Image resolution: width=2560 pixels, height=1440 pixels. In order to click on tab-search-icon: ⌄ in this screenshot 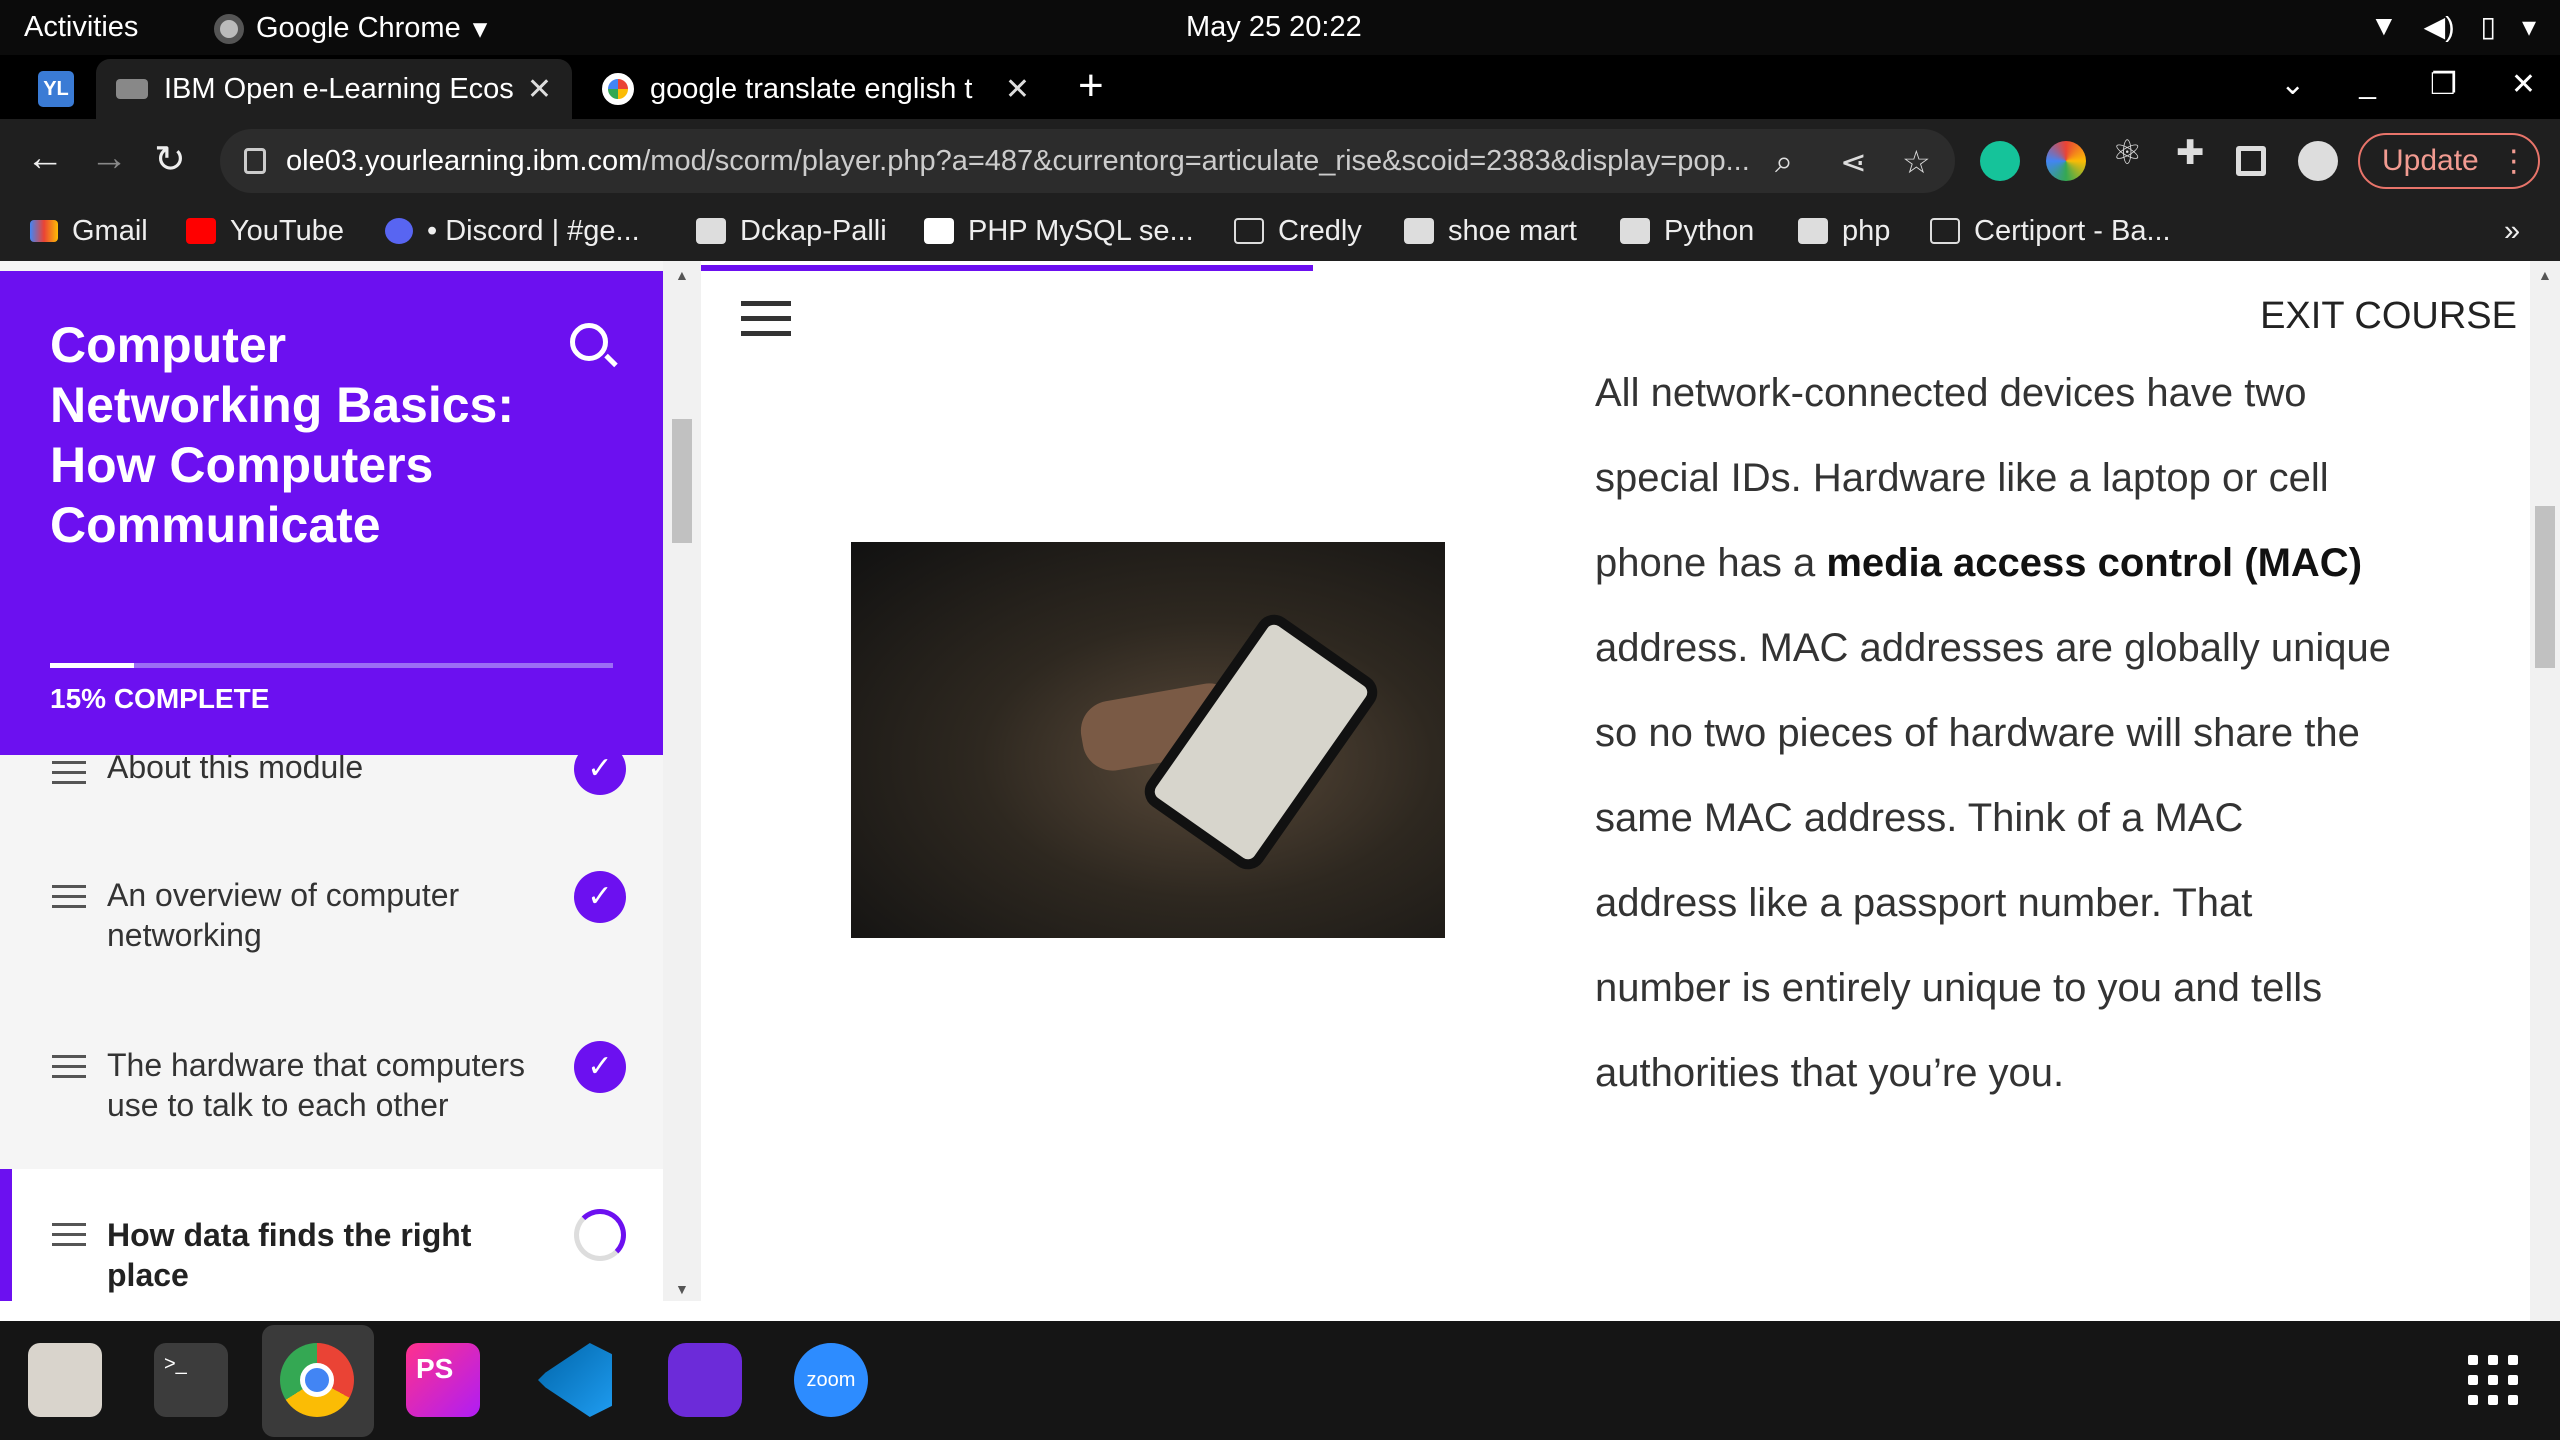, I will do `click(2292, 84)`.